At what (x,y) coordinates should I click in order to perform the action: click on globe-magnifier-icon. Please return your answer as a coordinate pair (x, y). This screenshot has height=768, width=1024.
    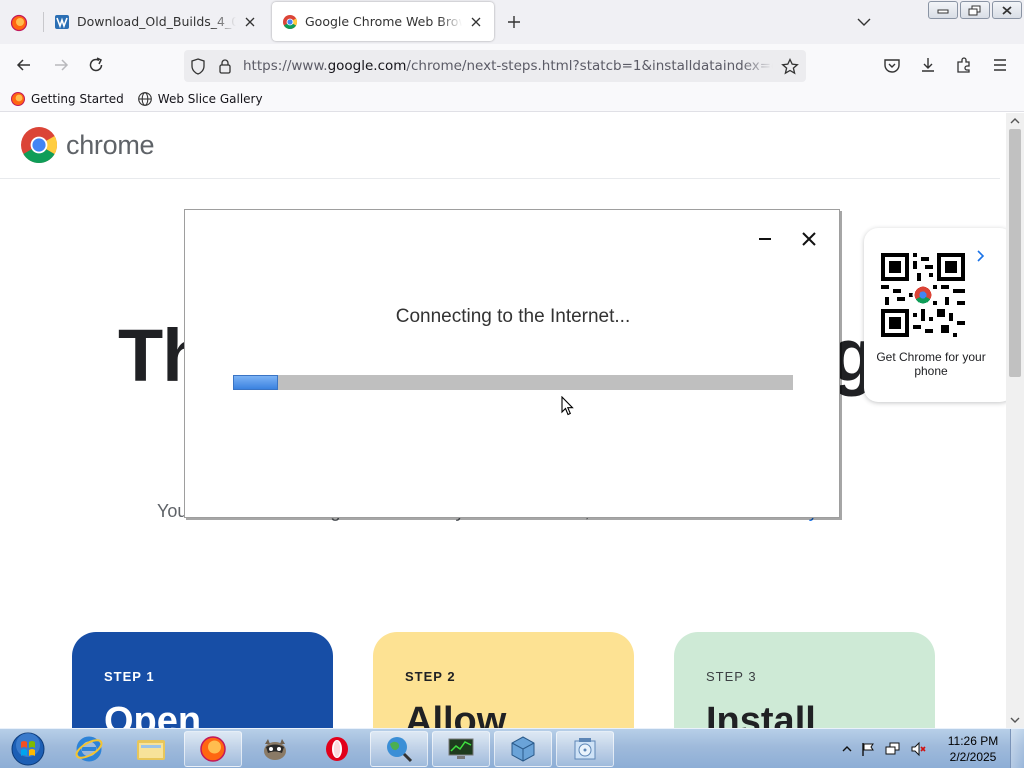
    Looking at the image, I should click on (400, 750).